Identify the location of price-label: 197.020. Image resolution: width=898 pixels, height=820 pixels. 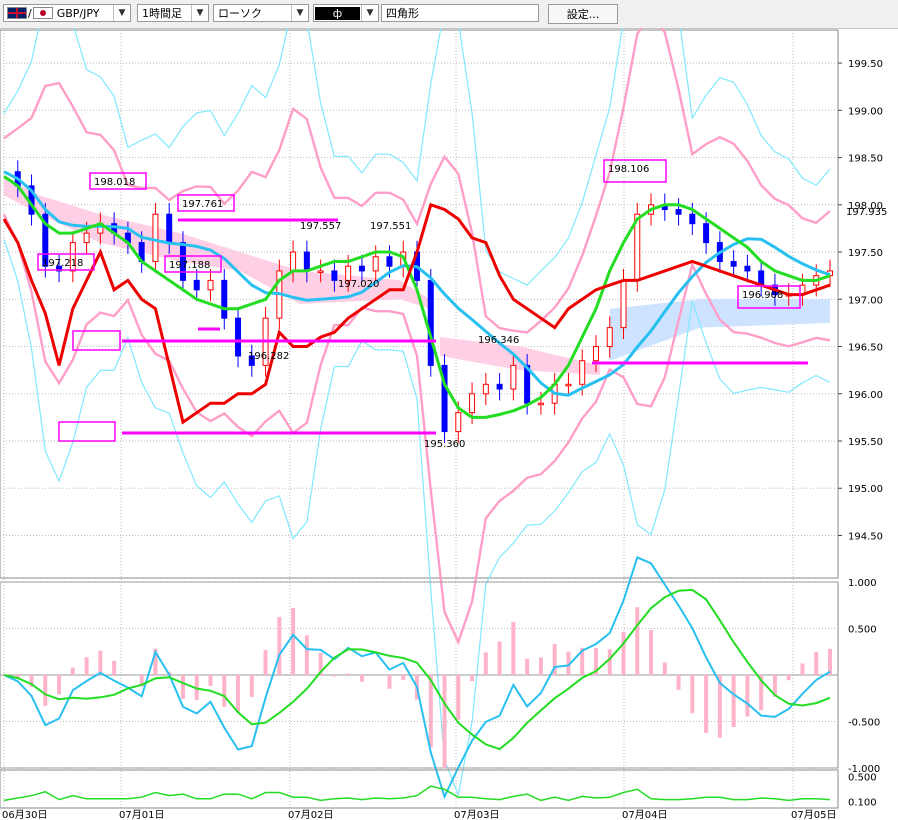
(358, 284).